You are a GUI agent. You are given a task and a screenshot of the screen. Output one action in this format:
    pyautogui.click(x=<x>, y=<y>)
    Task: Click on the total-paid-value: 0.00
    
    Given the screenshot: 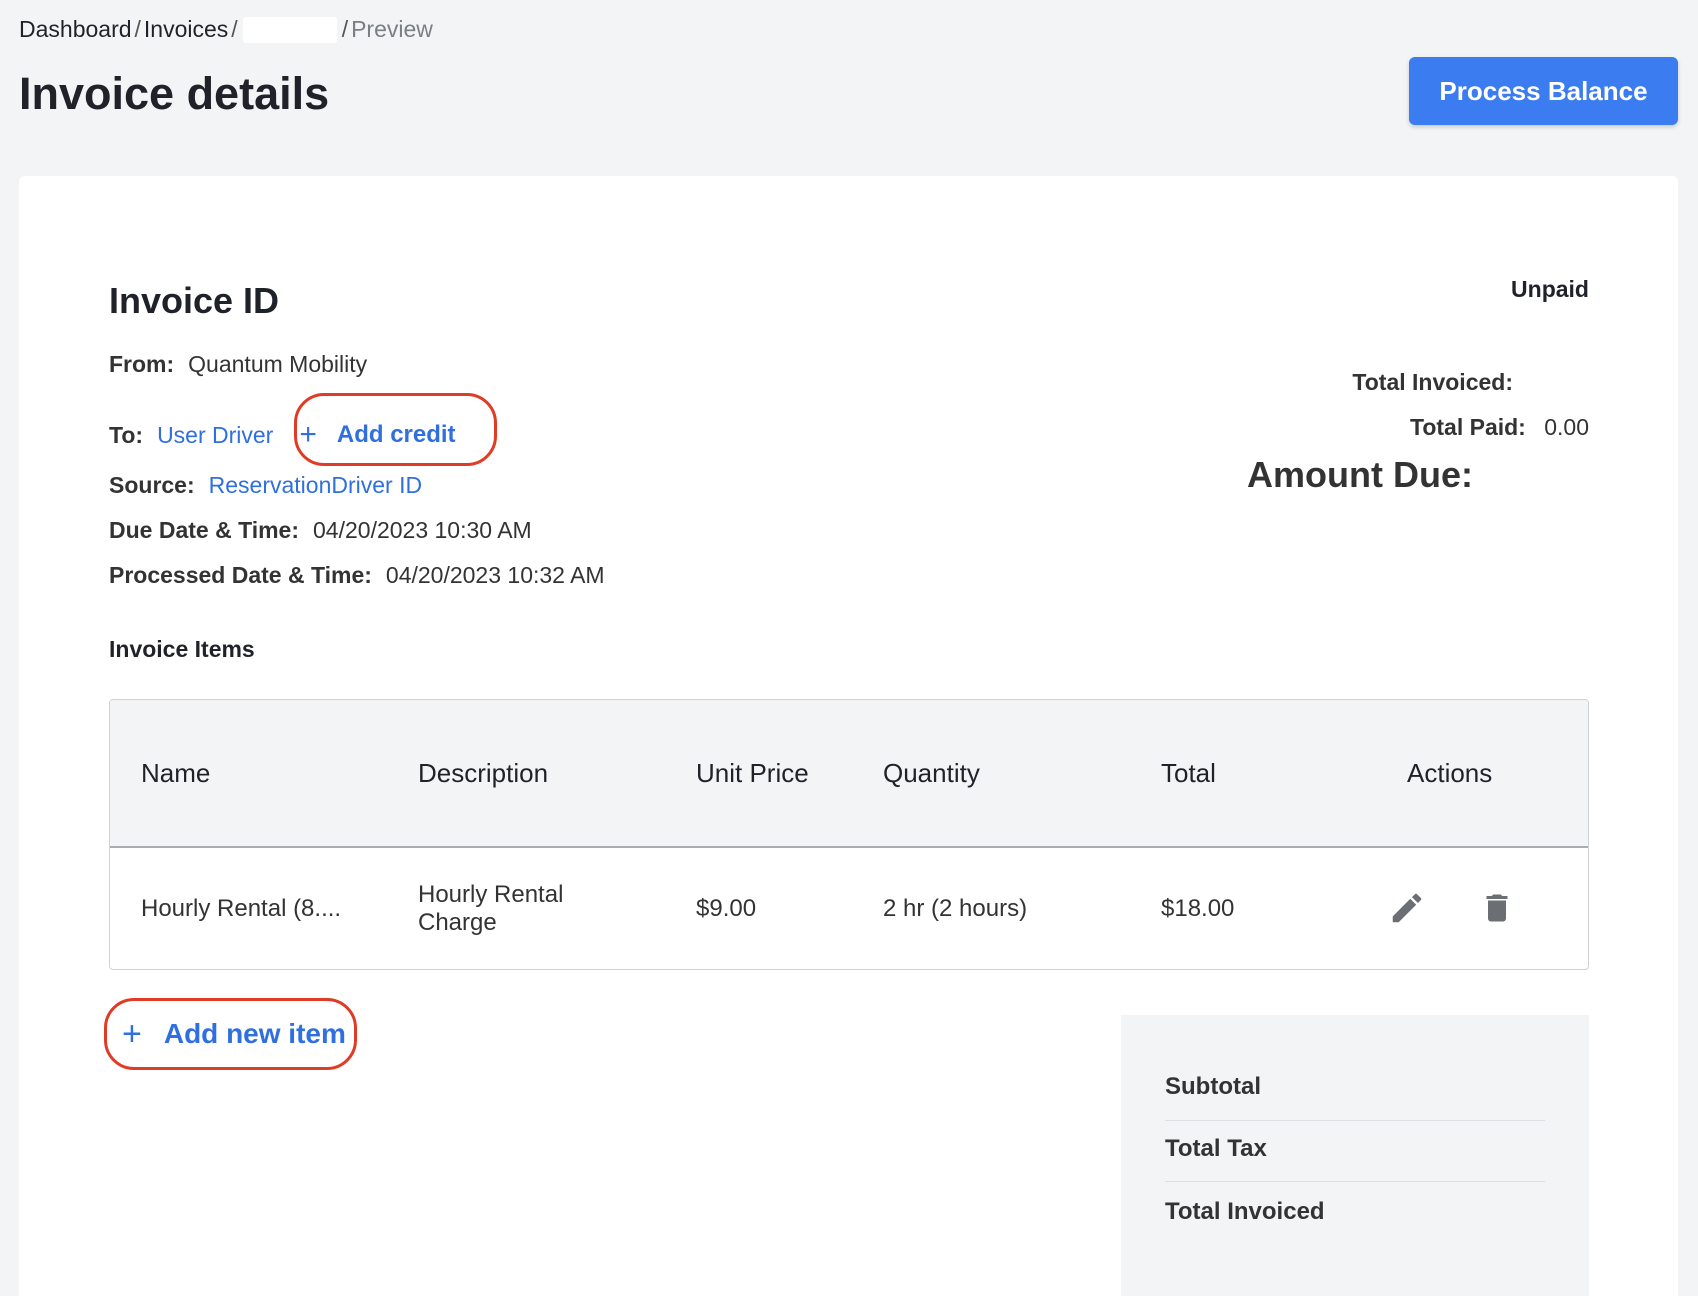 What is the action you would take?
    pyautogui.click(x=1566, y=427)
    